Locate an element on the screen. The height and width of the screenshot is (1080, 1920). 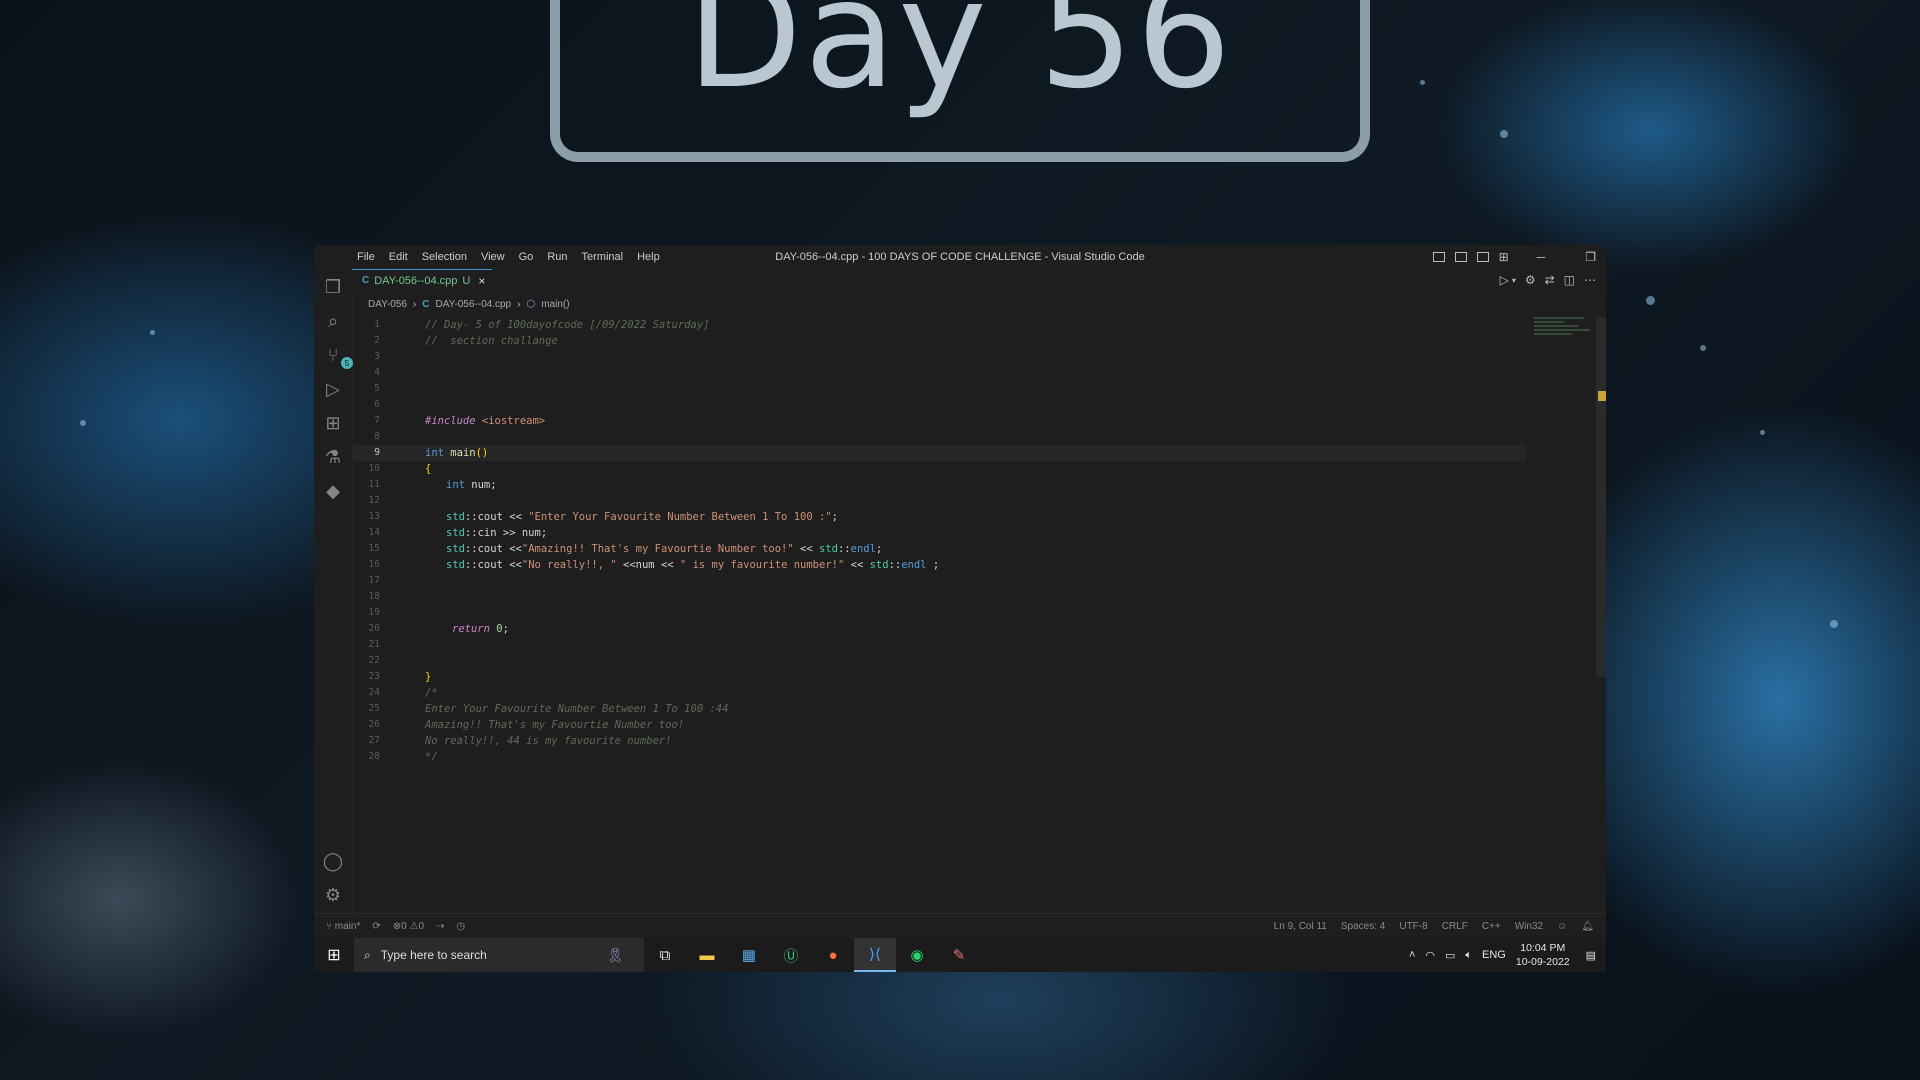
open-changes-icon: ⇄ is located at coordinates (1550, 280).